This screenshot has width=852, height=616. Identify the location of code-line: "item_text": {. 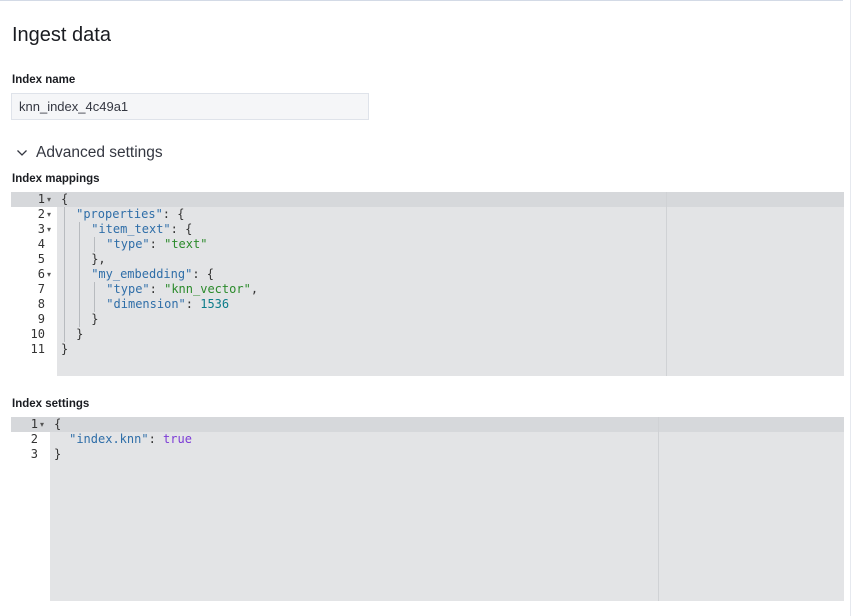
(141, 229).